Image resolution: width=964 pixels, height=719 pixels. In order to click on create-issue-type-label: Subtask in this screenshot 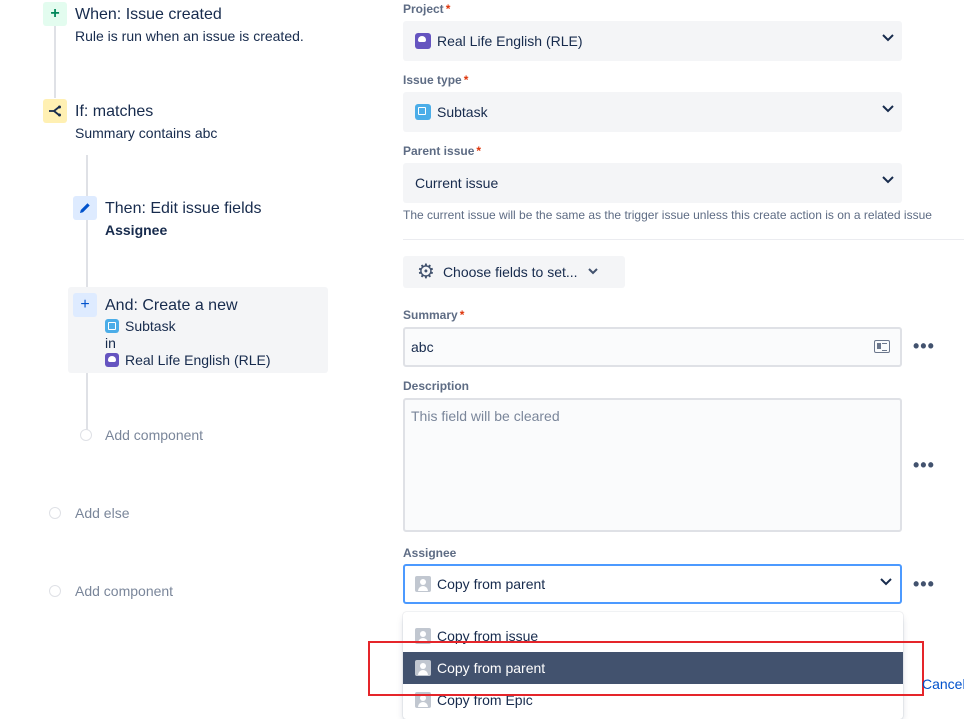, I will do `click(150, 326)`.